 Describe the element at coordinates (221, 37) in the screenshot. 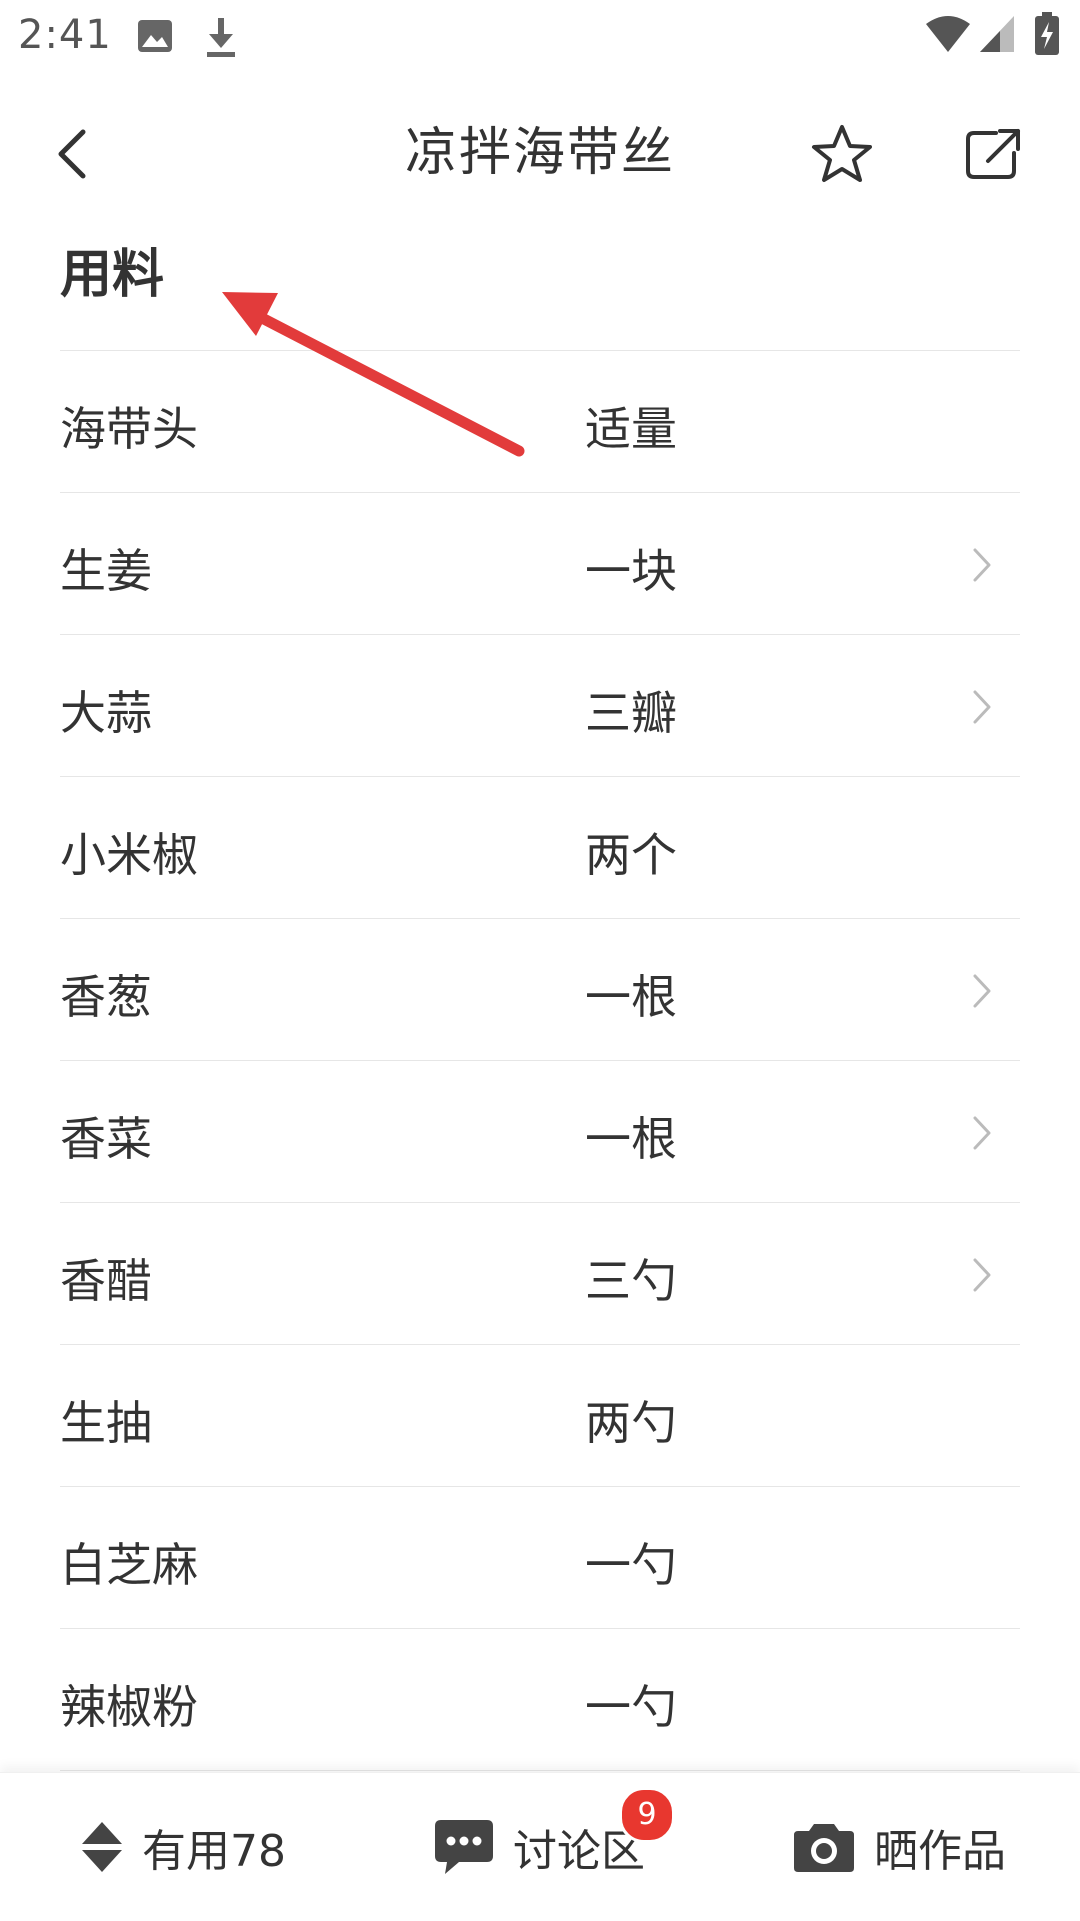

I see `download-icon` at that location.